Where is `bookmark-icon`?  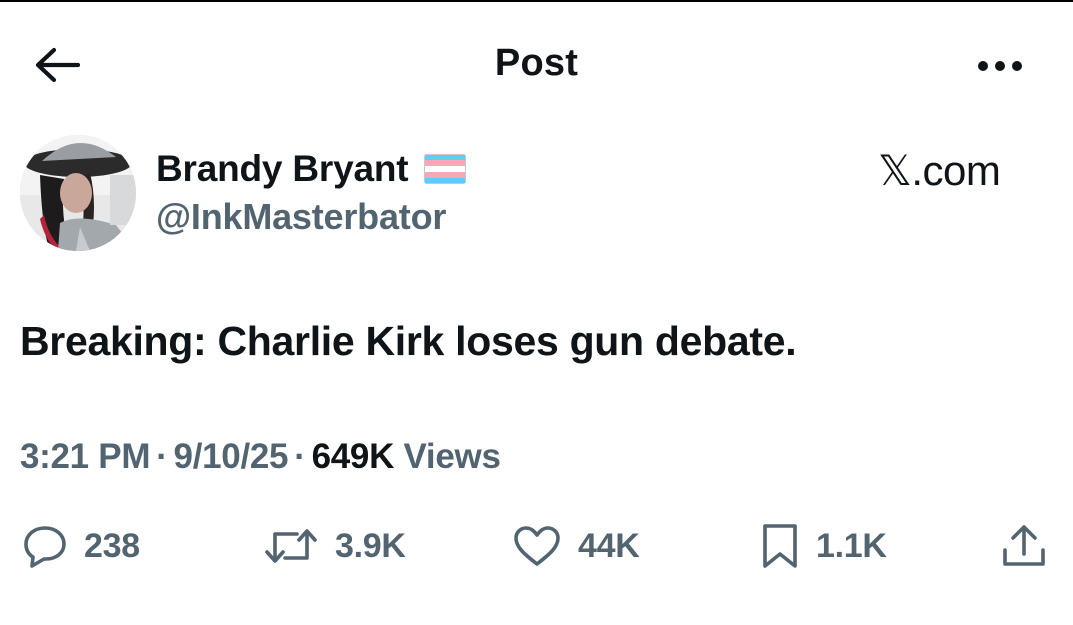 bookmark-icon is located at coordinates (780, 546).